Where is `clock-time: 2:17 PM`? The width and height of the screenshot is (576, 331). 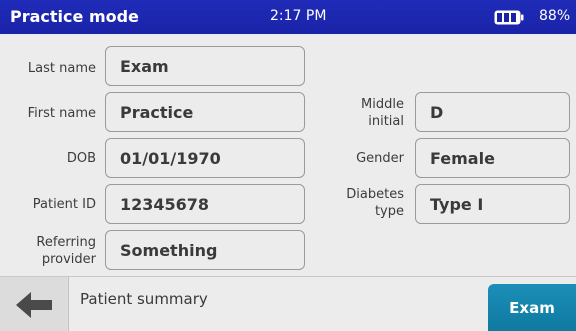
clock-time: 2:17 PM is located at coordinates (298, 16).